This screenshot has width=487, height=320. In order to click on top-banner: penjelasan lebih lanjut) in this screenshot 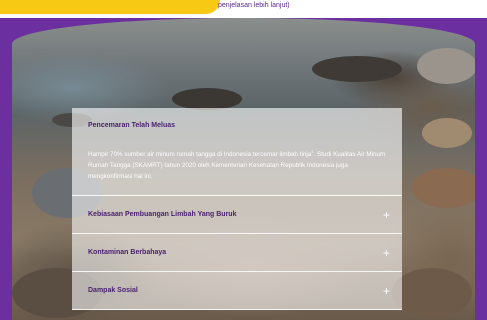, I will do `click(243, 9)`.